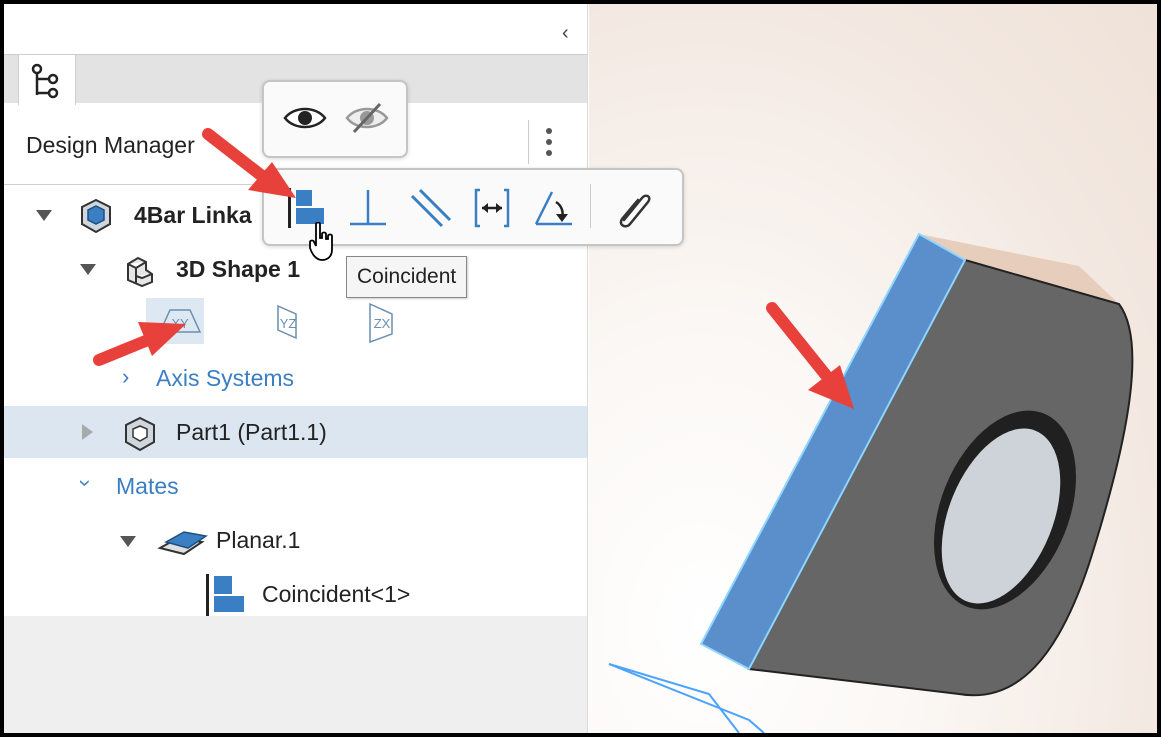 The height and width of the screenshot is (737, 1161). I want to click on xy-plane-icon: XY, so click(180, 321).